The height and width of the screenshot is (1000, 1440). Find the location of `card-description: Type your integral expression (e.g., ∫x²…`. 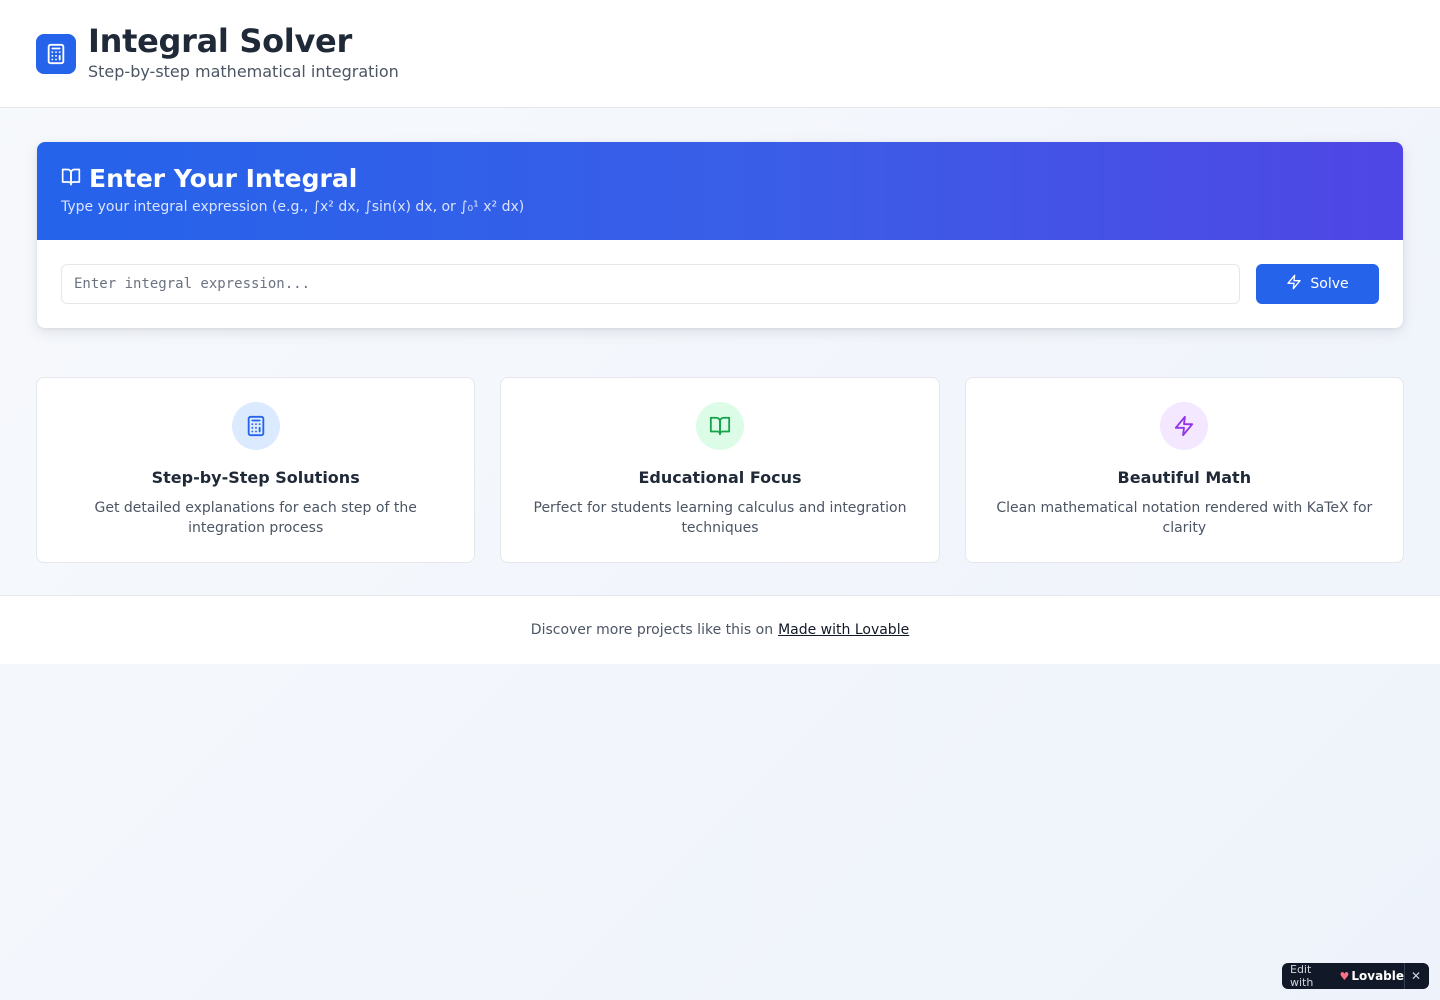

card-description: Type your integral expression (e.g., ∫x²… is located at coordinates (293, 207).